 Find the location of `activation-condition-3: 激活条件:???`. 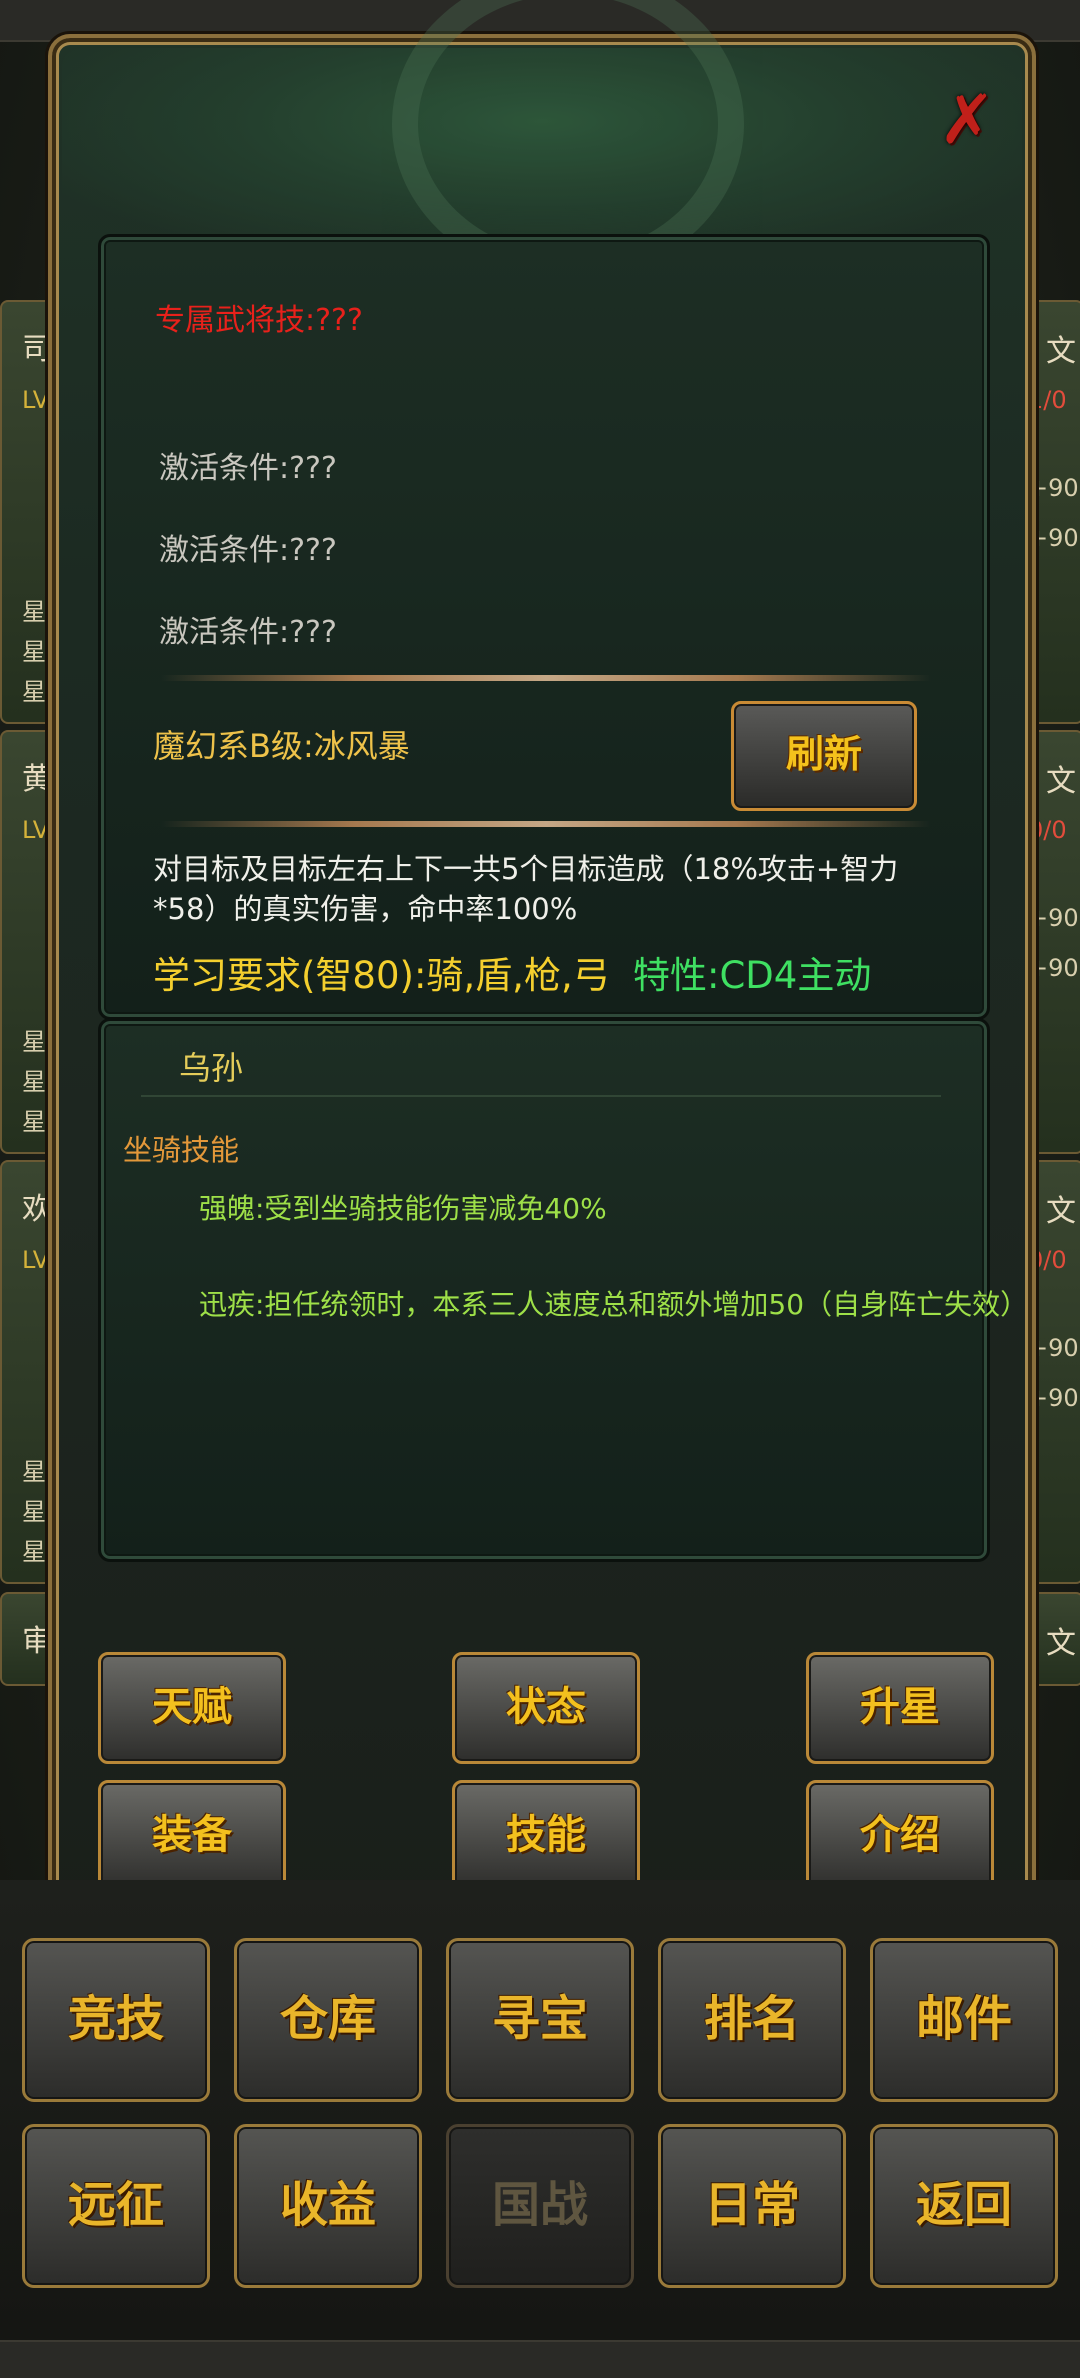

activation-condition-3: 激活条件:??? is located at coordinates (248, 632).